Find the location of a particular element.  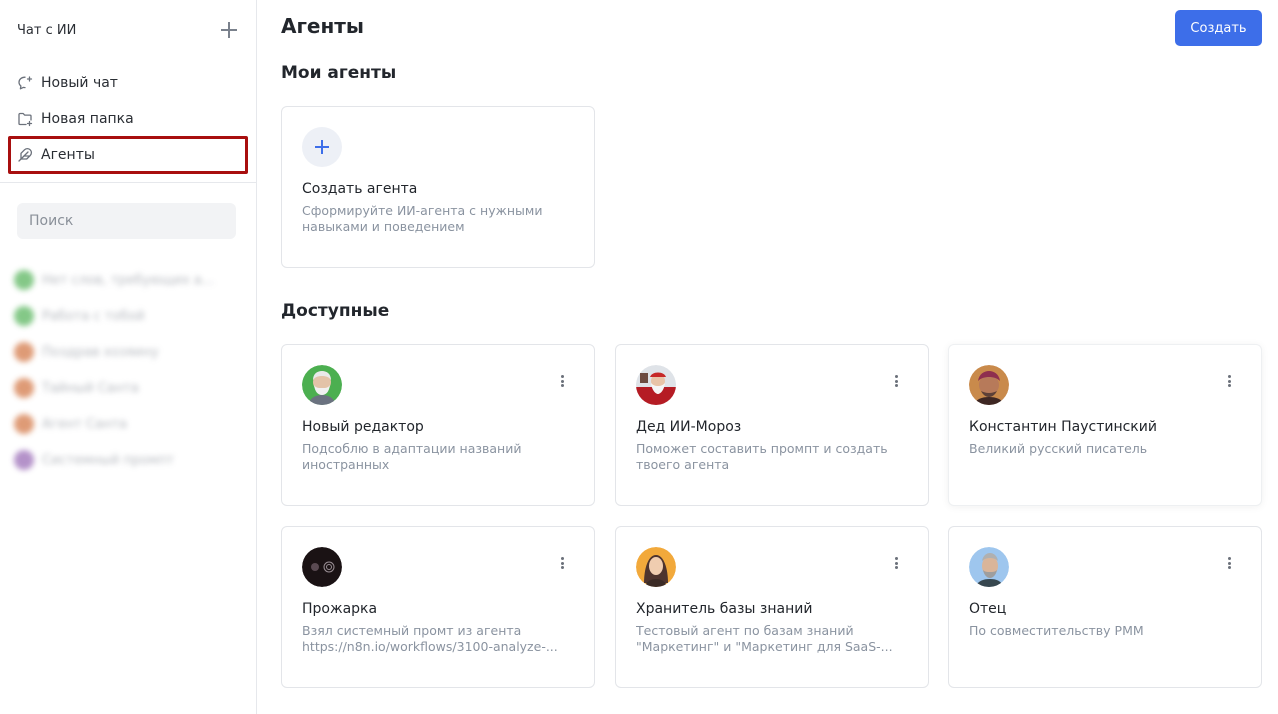

card-title: Хранитель базы знаний is located at coordinates (724, 609).